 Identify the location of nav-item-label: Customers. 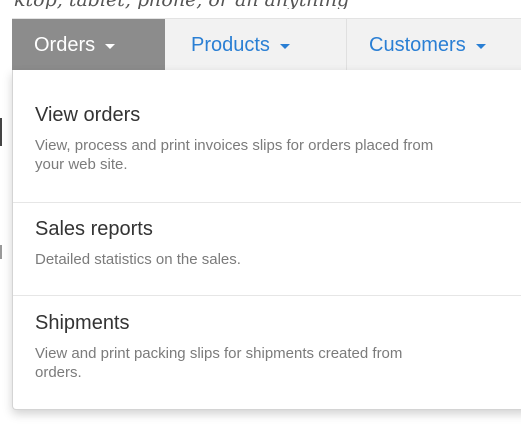
(417, 44).